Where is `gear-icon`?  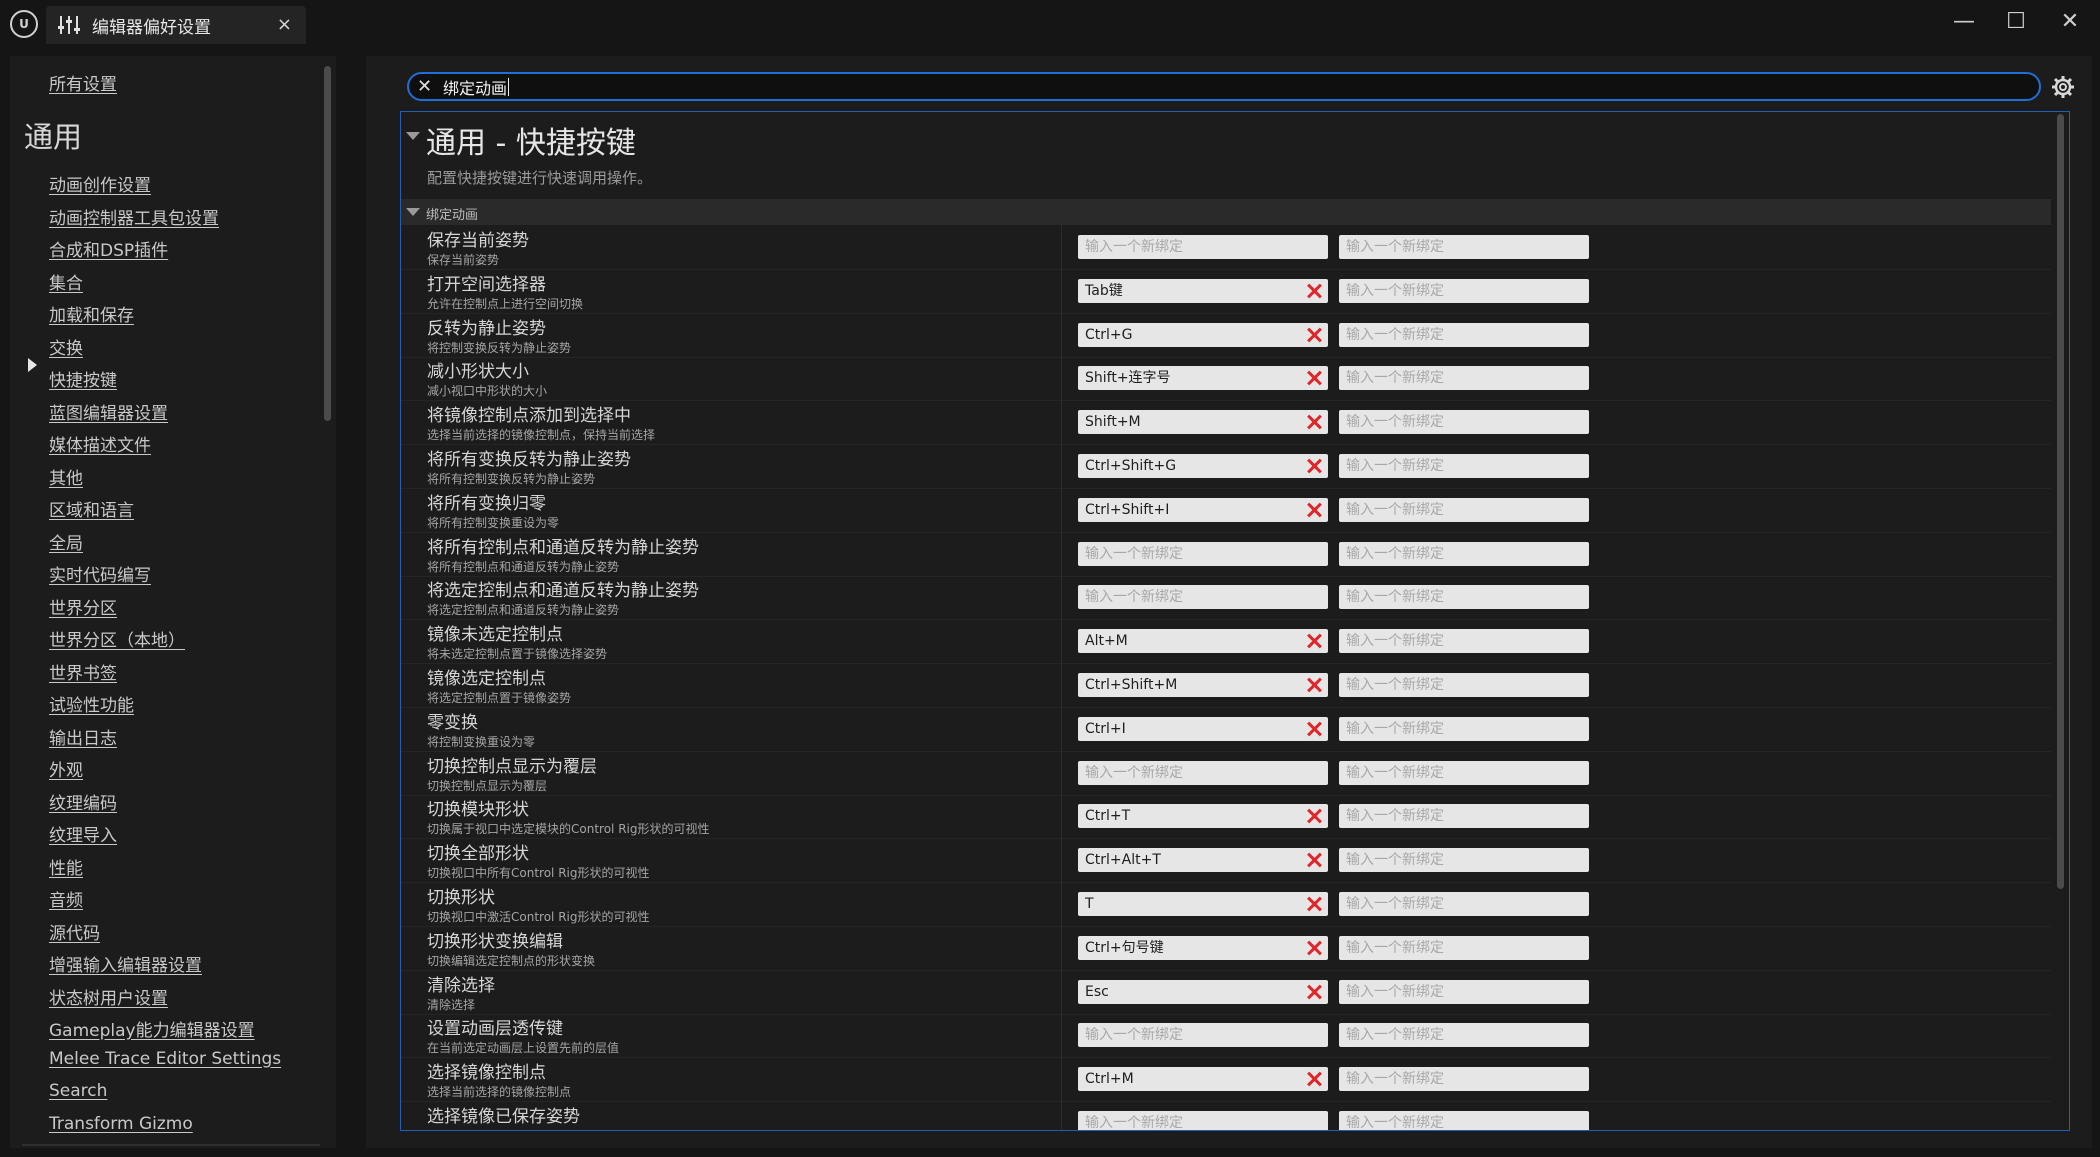
gear-icon is located at coordinates (2063, 87).